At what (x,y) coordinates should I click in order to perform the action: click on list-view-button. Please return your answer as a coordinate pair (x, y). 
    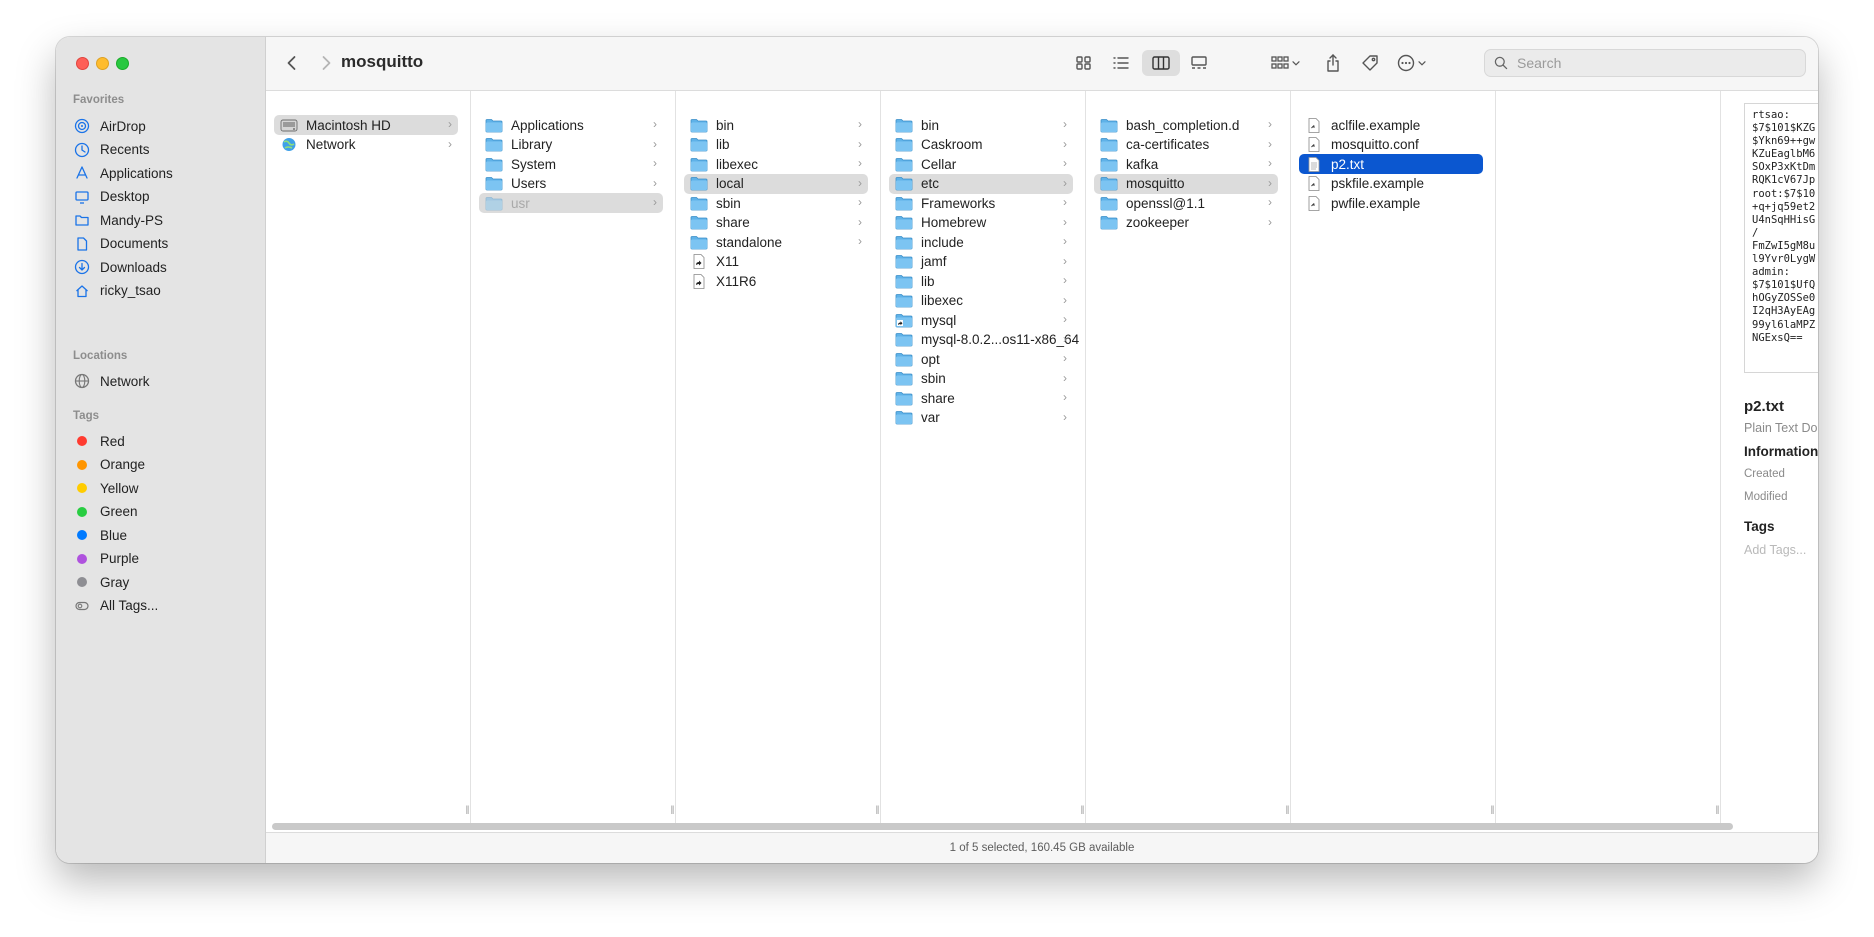
    Looking at the image, I should click on (1121, 63).